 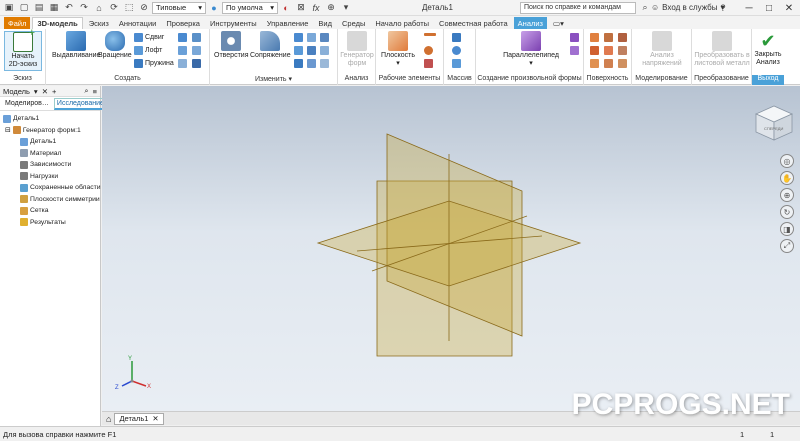 What do you see at coordinates (530, 23) in the screenshot?
I see `tab-analysis: Анализ` at bounding box center [530, 23].